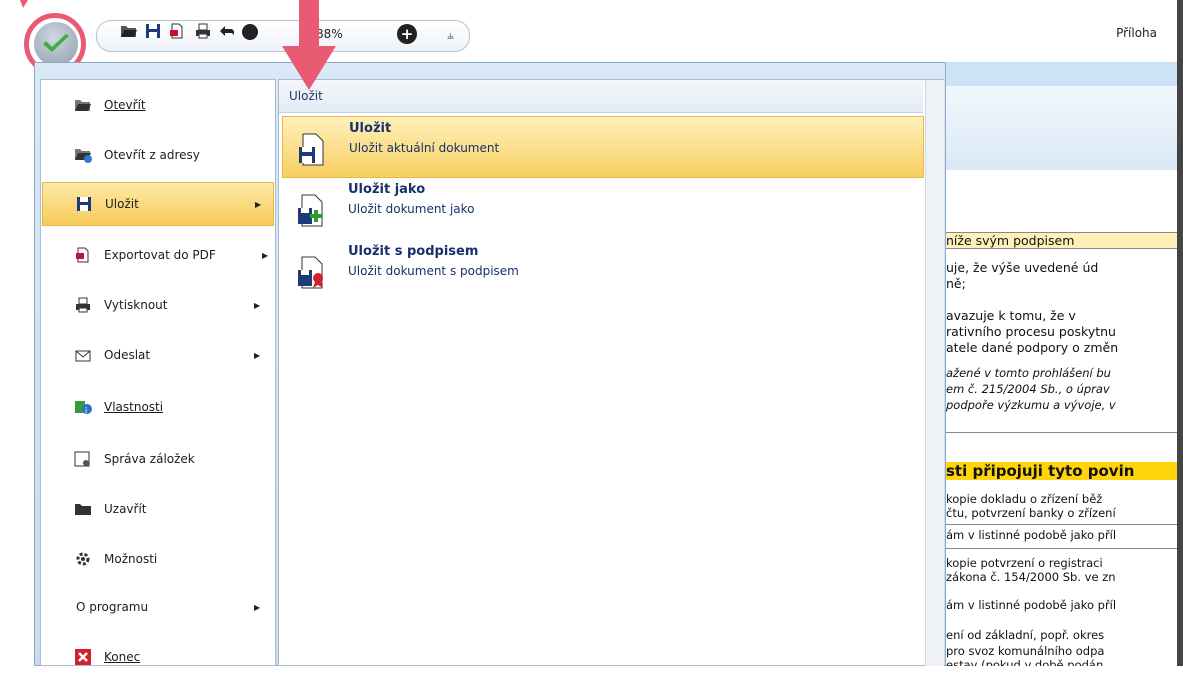 This screenshot has width=1183, height=676. What do you see at coordinates (1061, 240) in the screenshot?
I see `doc-line: níže svým podpisem` at bounding box center [1061, 240].